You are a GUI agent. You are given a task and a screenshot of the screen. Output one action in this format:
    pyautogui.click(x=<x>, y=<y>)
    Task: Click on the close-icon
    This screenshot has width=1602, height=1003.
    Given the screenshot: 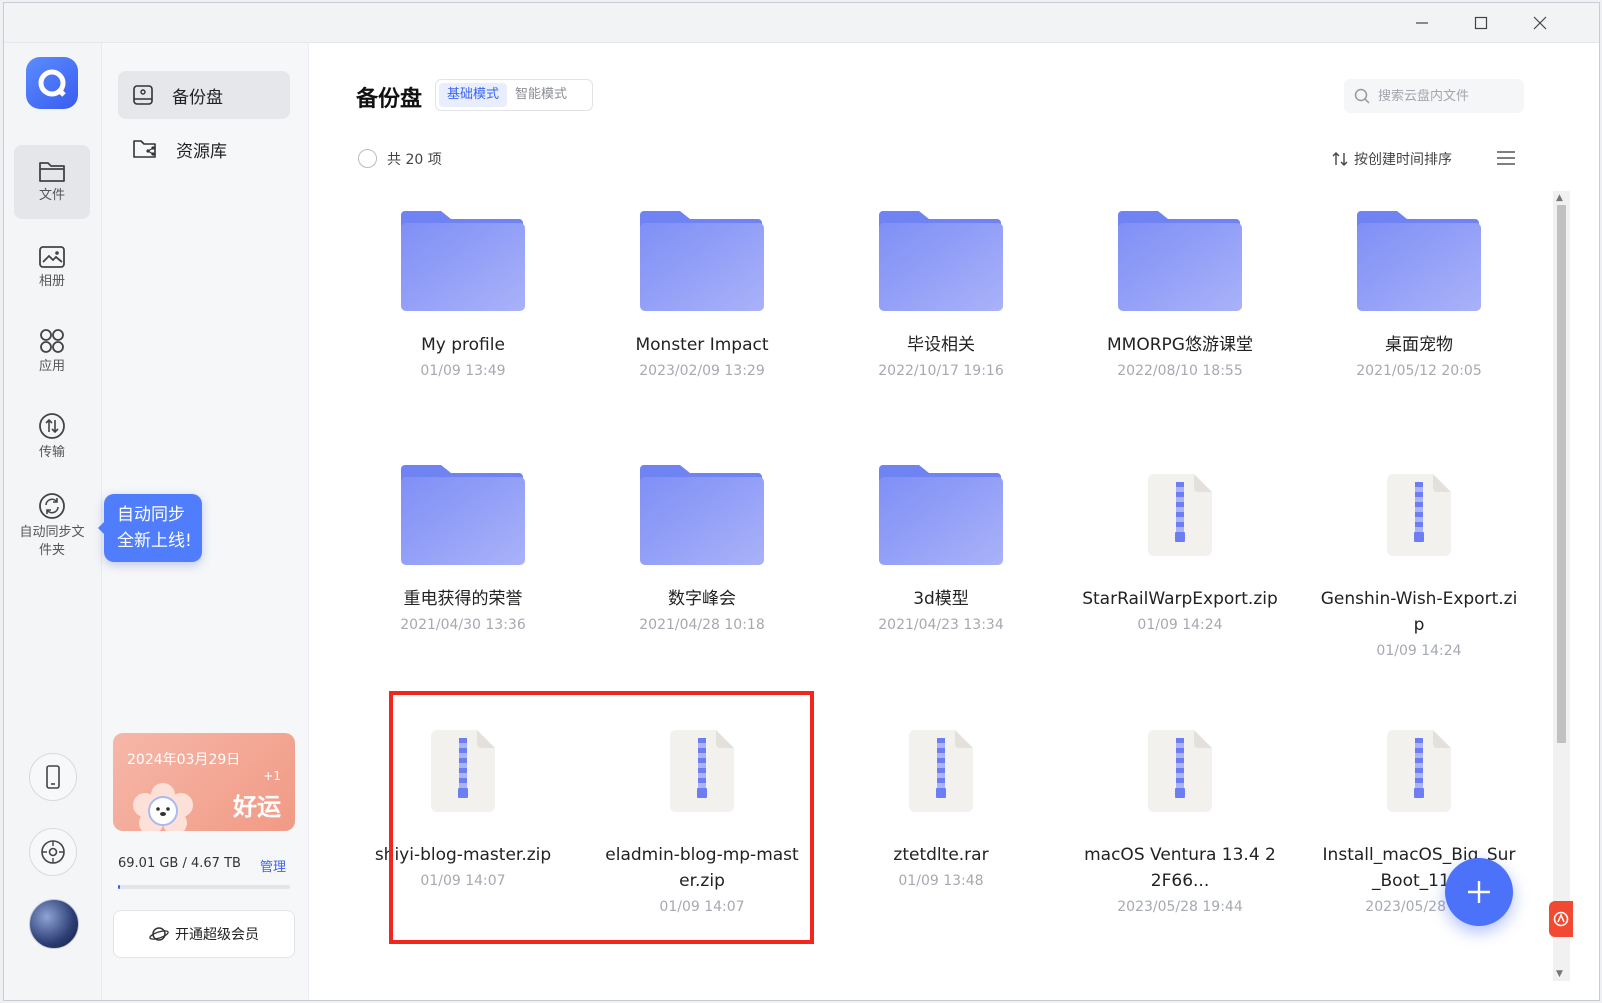 What is the action you would take?
    pyautogui.click(x=1540, y=23)
    